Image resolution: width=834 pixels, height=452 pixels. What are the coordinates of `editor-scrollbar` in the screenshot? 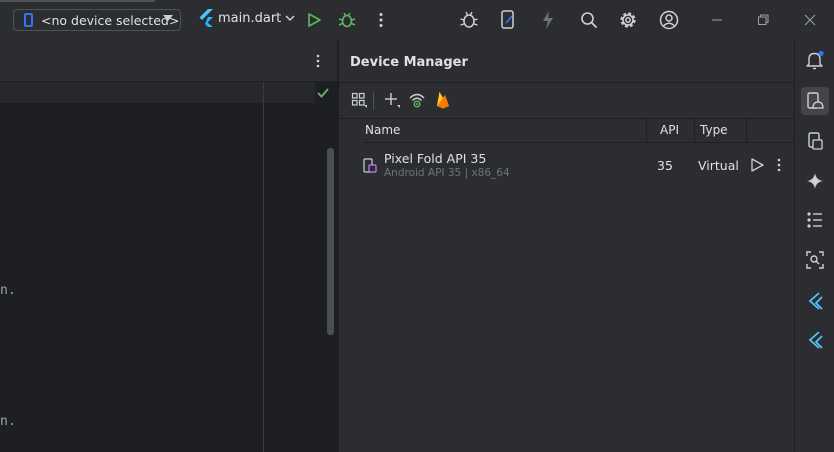 It's located at (330, 241).